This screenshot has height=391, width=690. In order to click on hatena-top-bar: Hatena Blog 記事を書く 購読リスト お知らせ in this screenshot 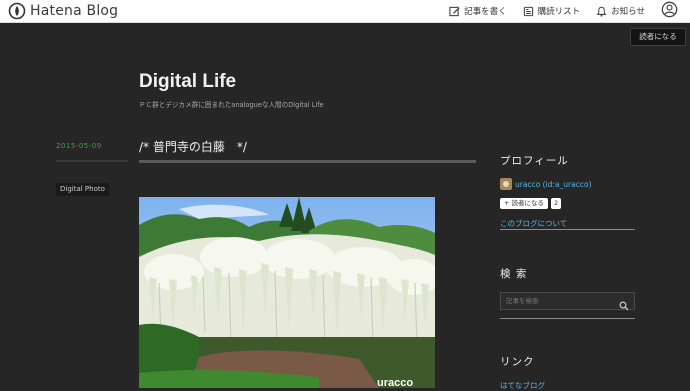, I will do `click(345, 11)`.